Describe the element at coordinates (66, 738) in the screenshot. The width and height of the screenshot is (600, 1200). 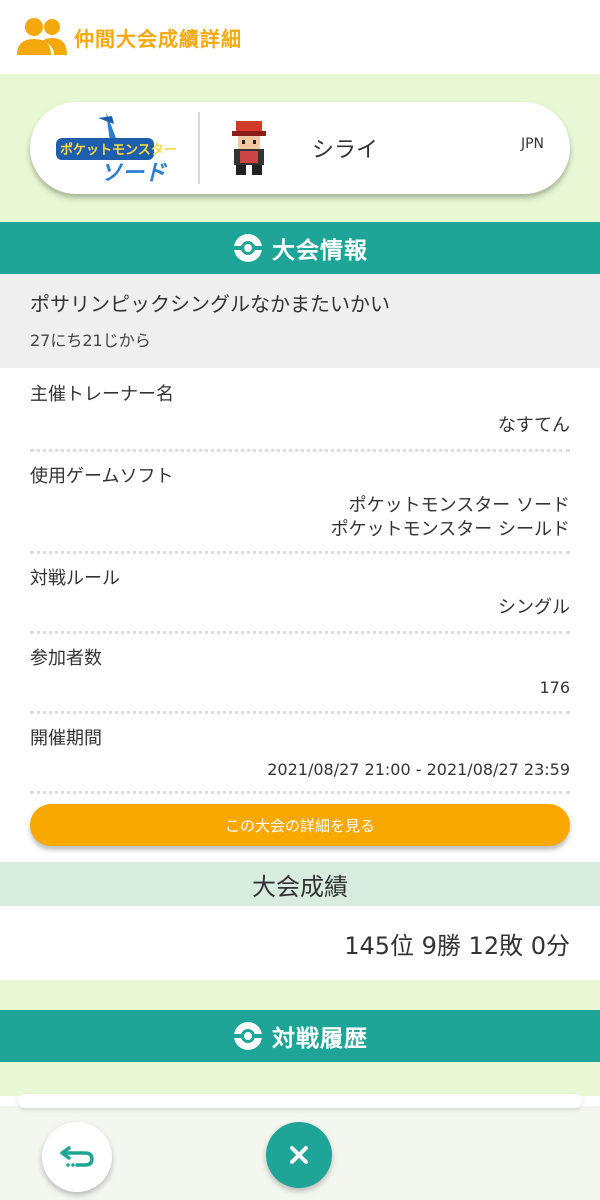
I see `info-label: 開催期間` at that location.